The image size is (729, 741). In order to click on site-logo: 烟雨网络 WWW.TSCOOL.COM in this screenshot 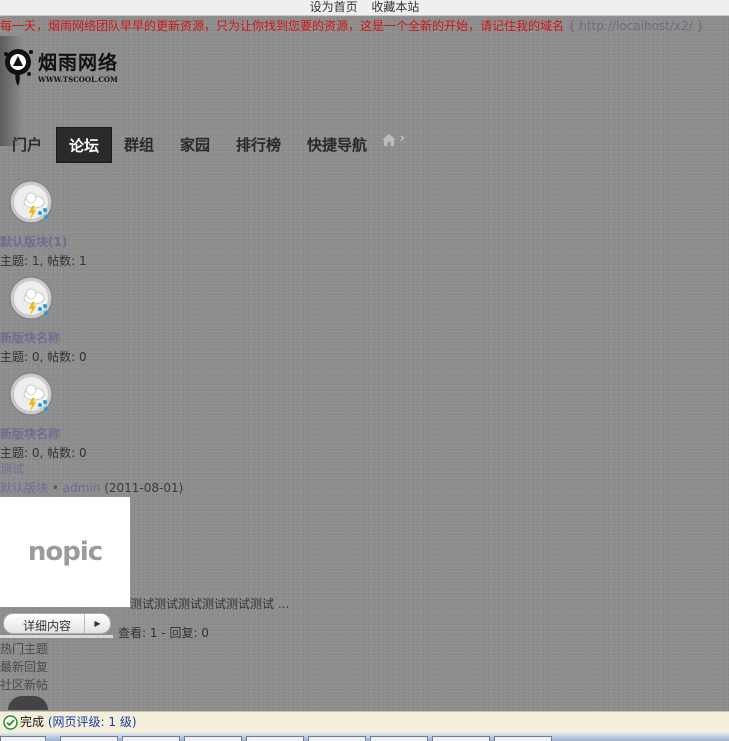, I will do `click(67, 72)`.